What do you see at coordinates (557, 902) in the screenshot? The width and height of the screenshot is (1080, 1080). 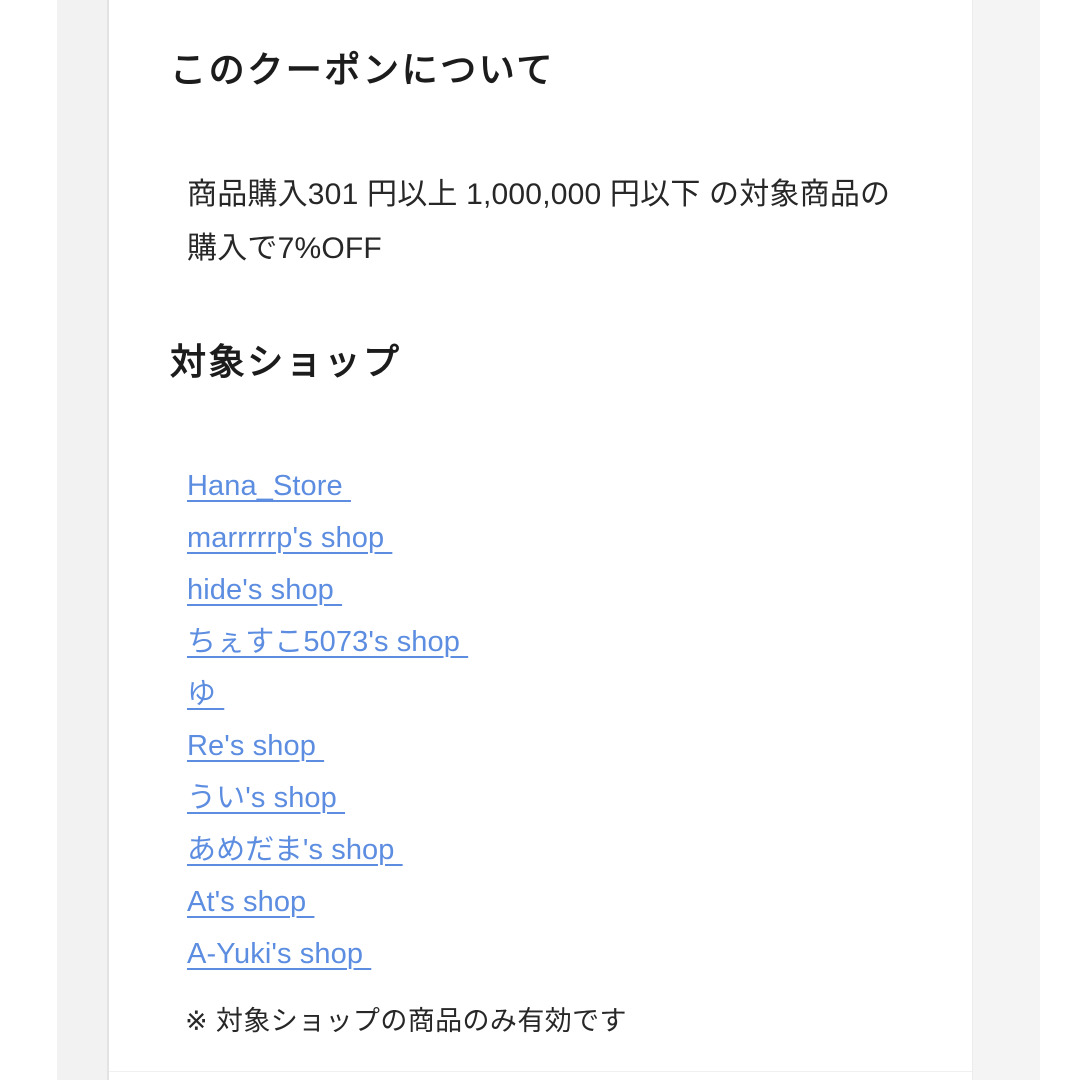 I see `list-item: At's shop` at bounding box center [557, 902].